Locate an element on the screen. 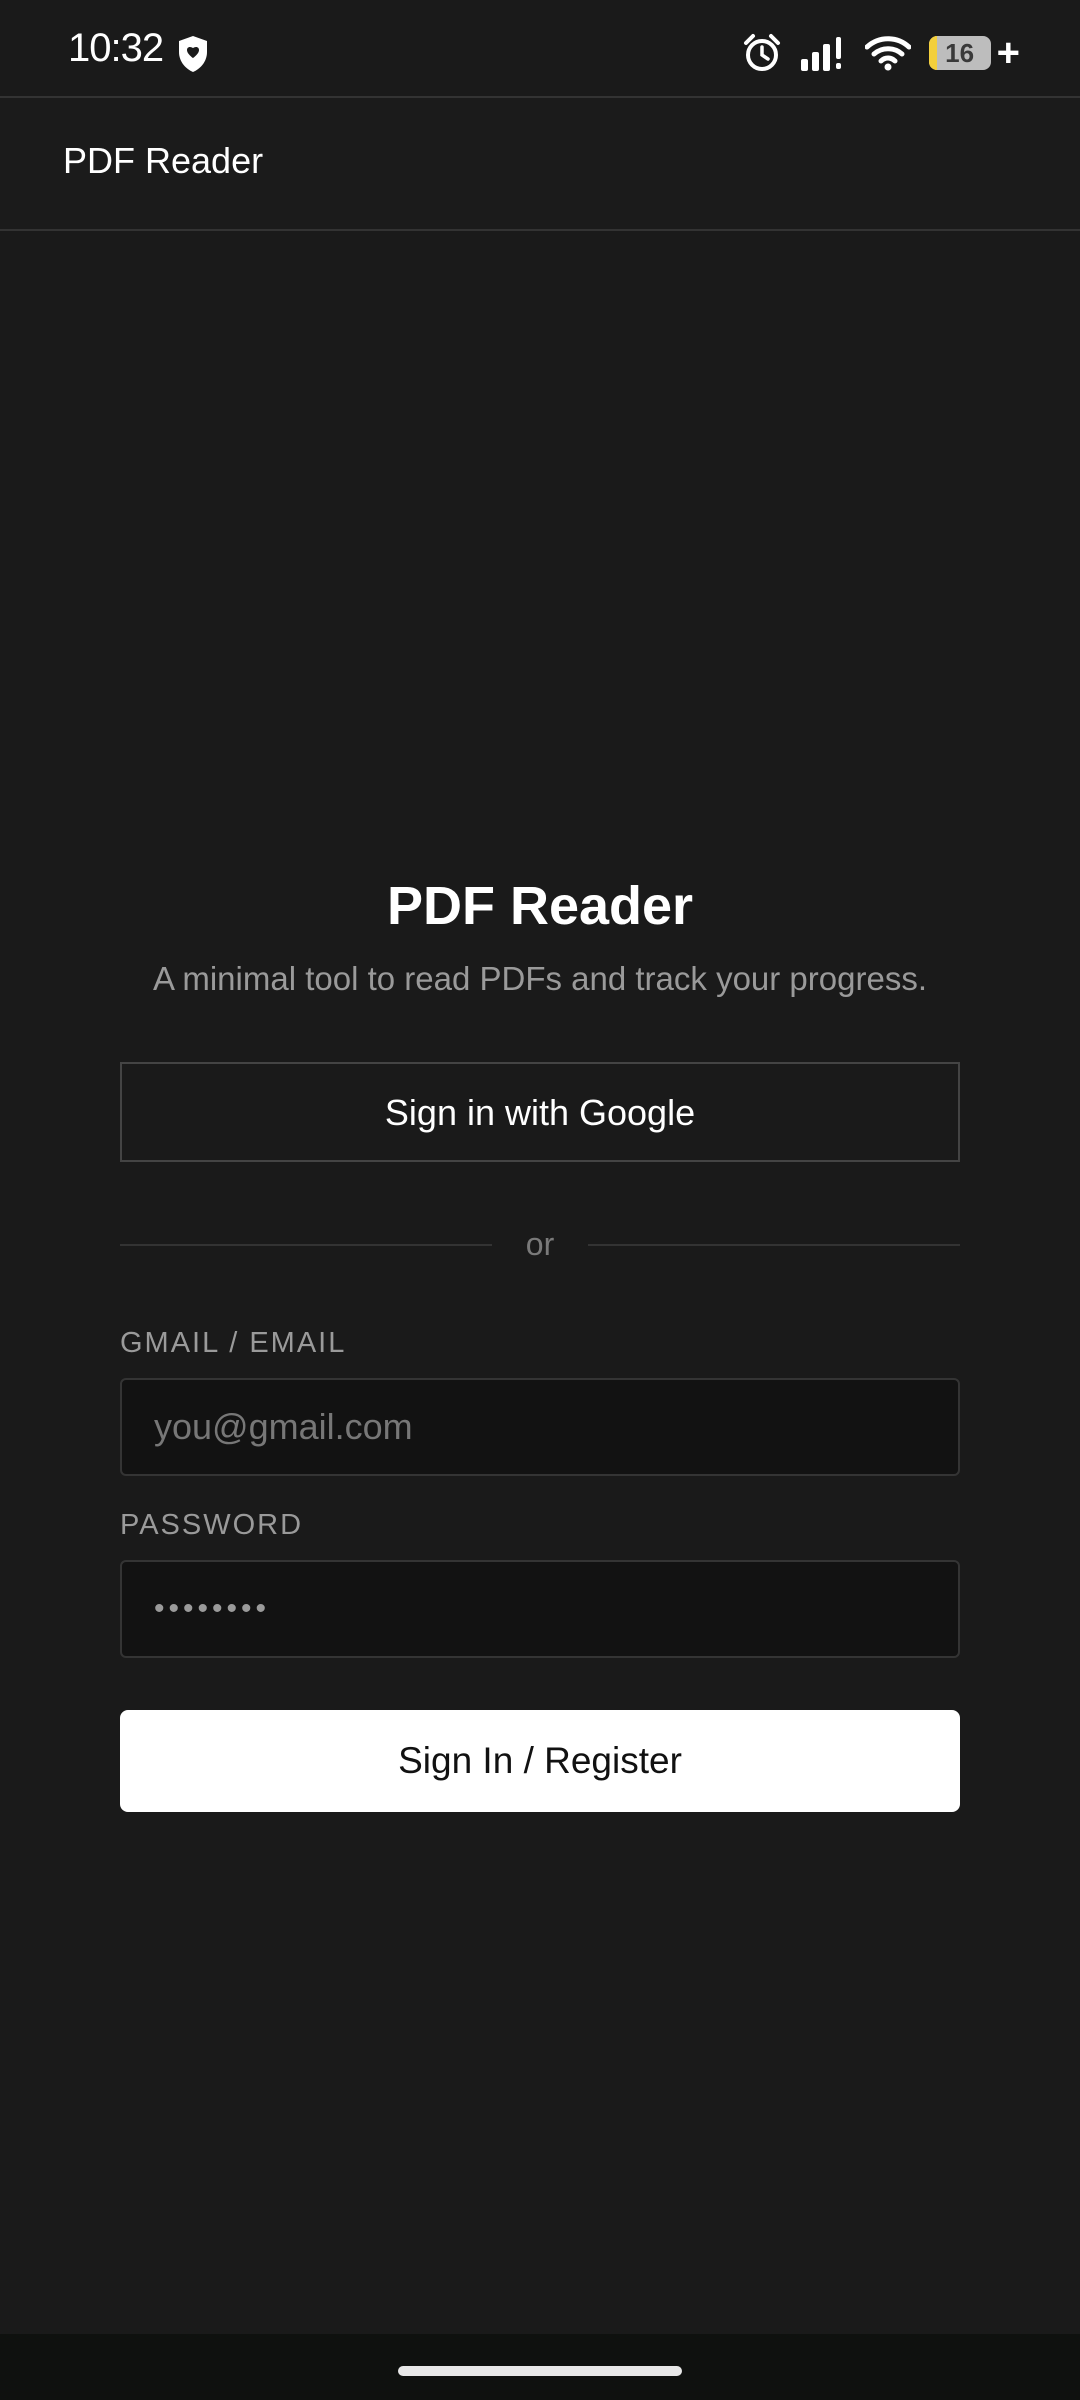 This screenshot has height=2400, width=1080. signal-icon is located at coordinates (820, 54).